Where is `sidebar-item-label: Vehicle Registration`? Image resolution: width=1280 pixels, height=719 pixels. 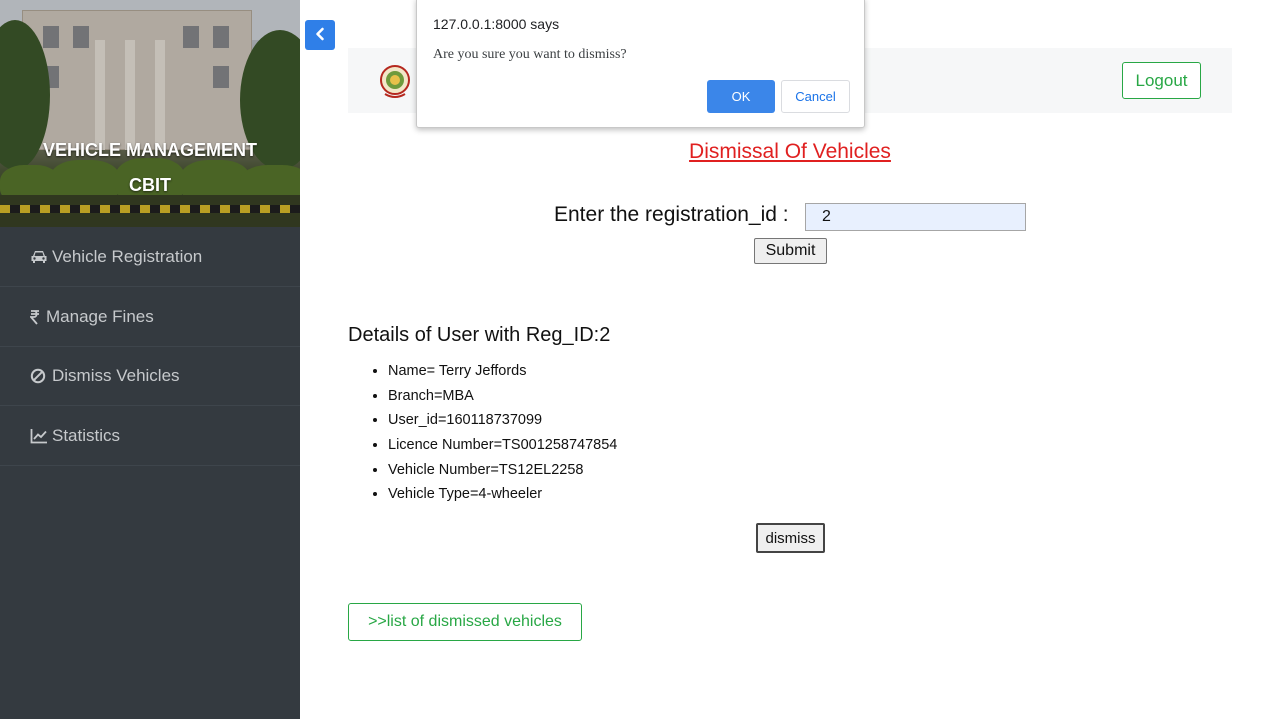 sidebar-item-label: Vehicle Registration is located at coordinates (127, 256).